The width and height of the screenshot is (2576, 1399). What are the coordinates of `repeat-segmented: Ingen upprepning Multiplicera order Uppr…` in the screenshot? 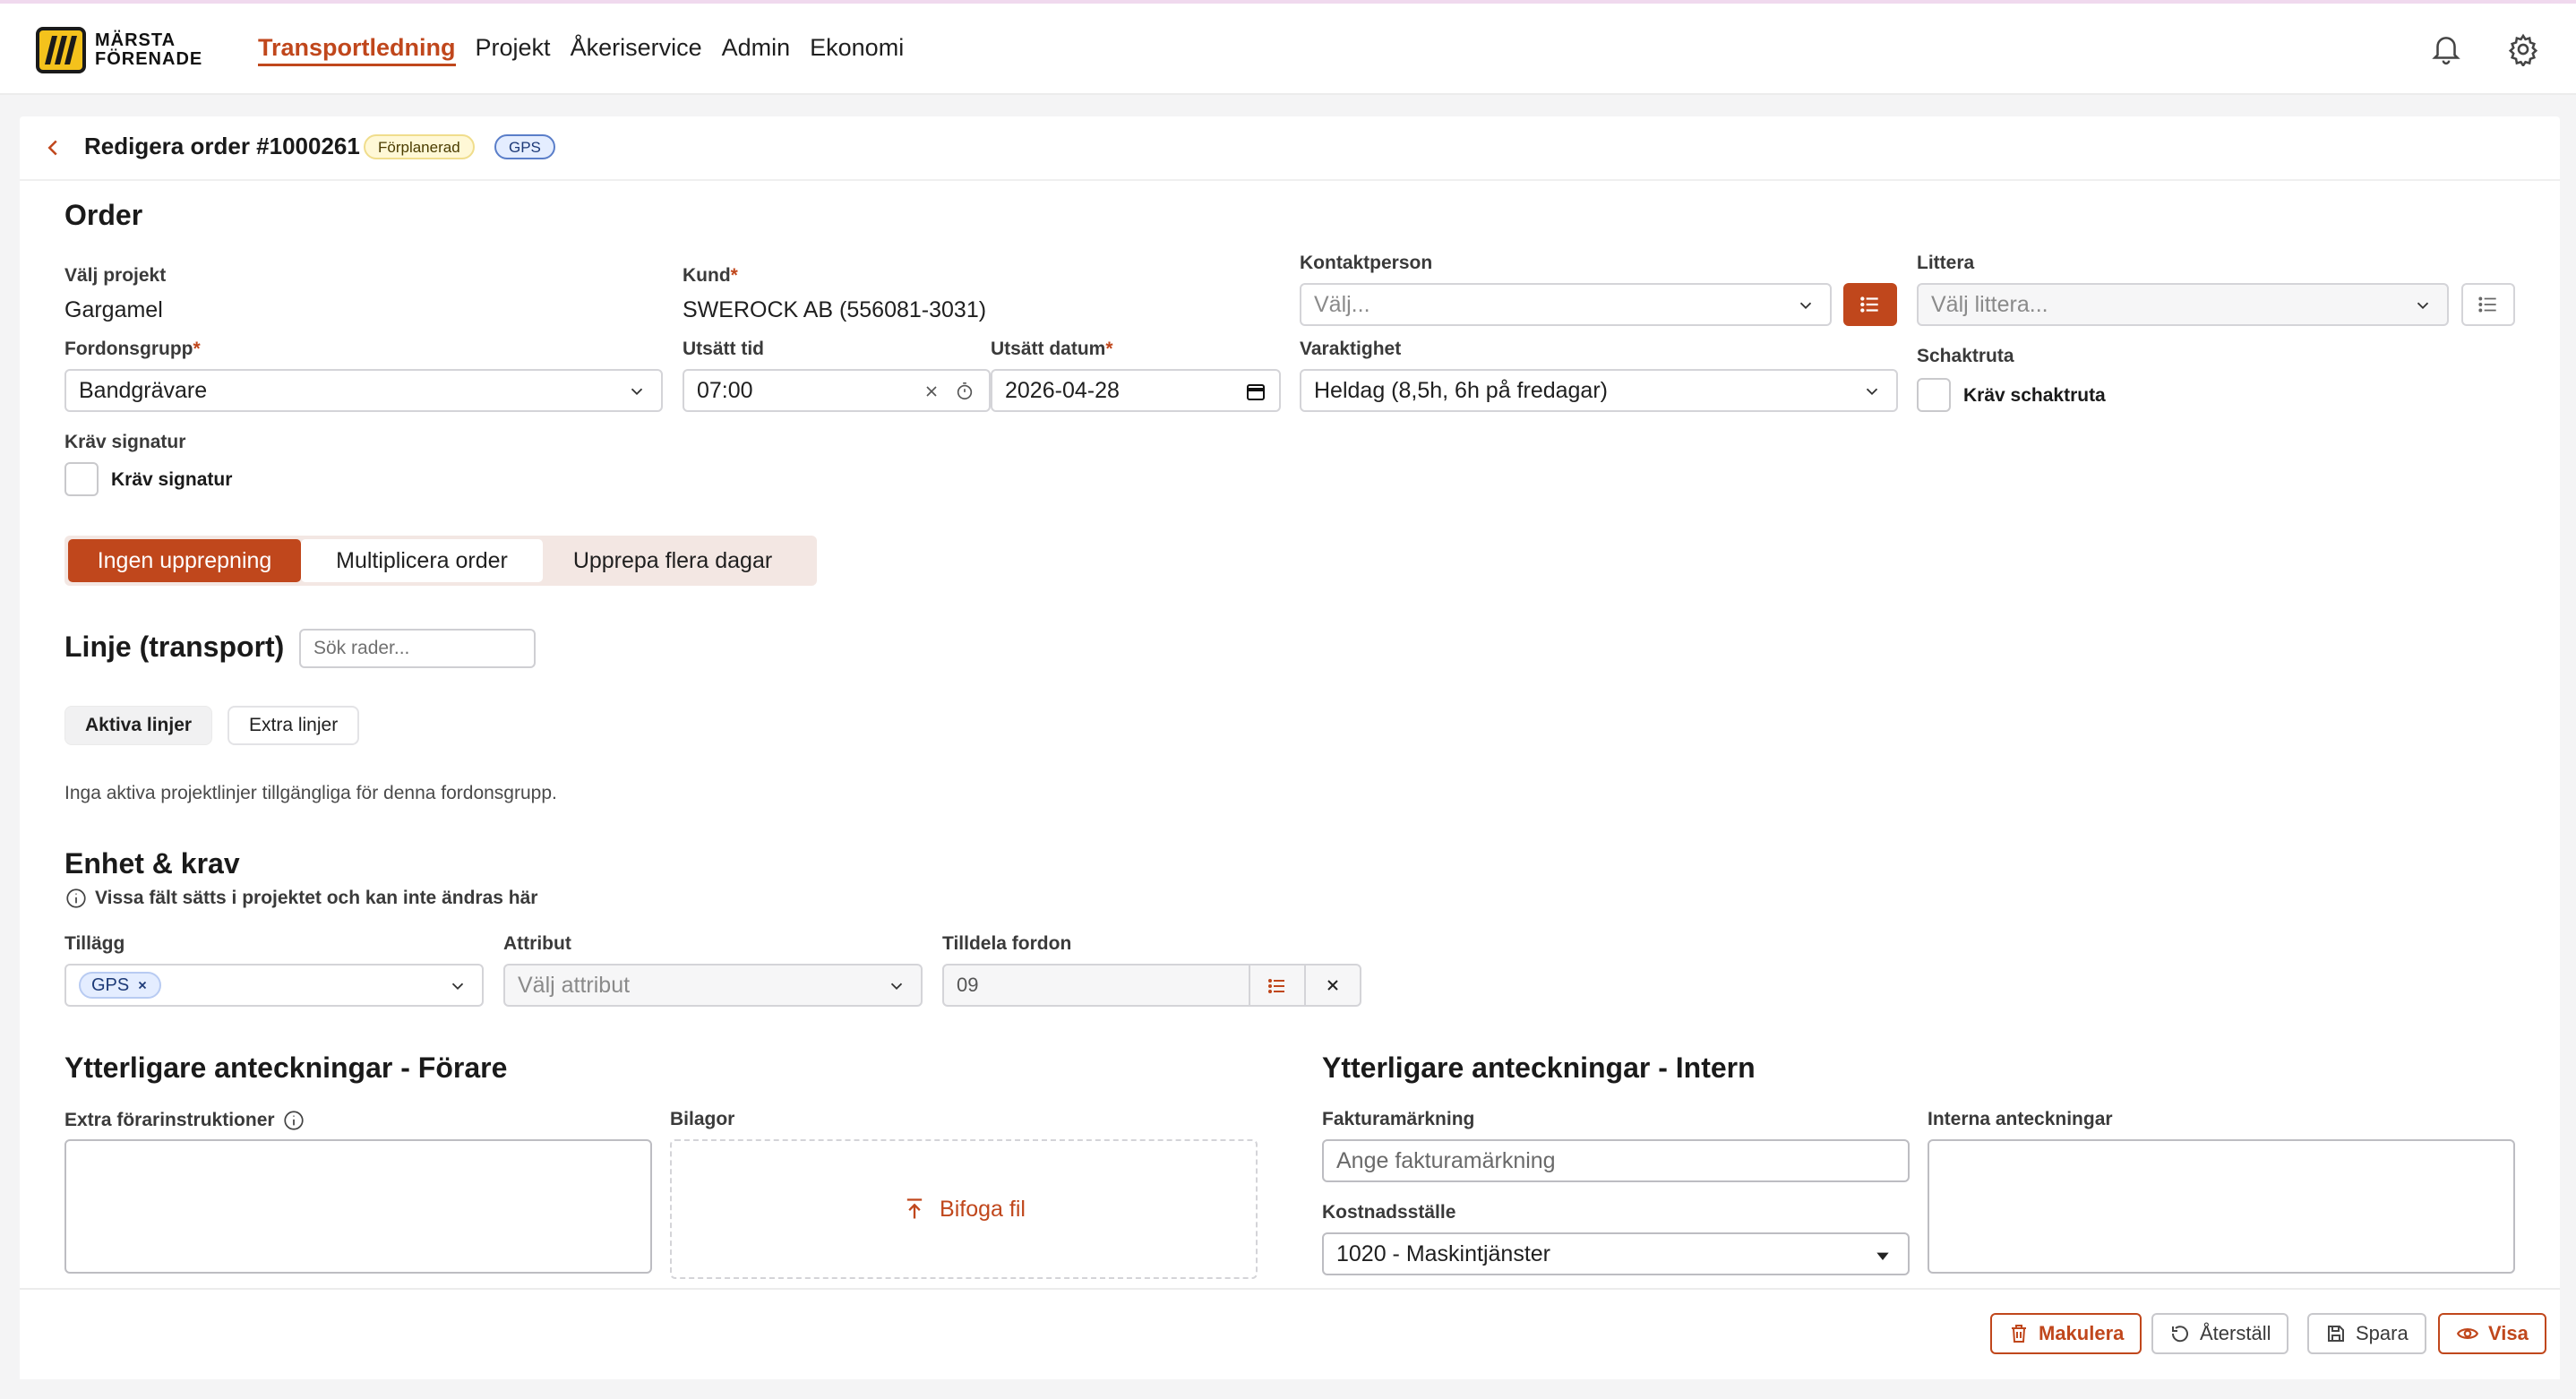 It's located at (440, 561).